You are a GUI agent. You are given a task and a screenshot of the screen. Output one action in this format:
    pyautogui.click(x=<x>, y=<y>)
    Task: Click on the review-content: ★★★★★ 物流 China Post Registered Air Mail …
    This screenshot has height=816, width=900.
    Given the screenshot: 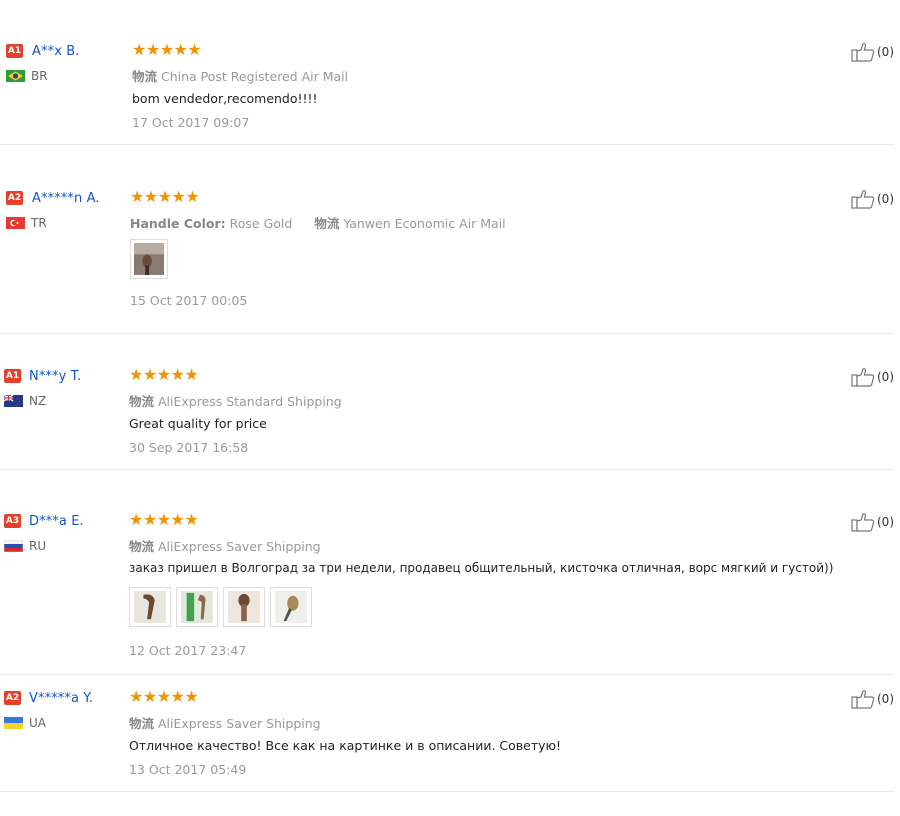 What is the action you would take?
    pyautogui.click(x=240, y=86)
    